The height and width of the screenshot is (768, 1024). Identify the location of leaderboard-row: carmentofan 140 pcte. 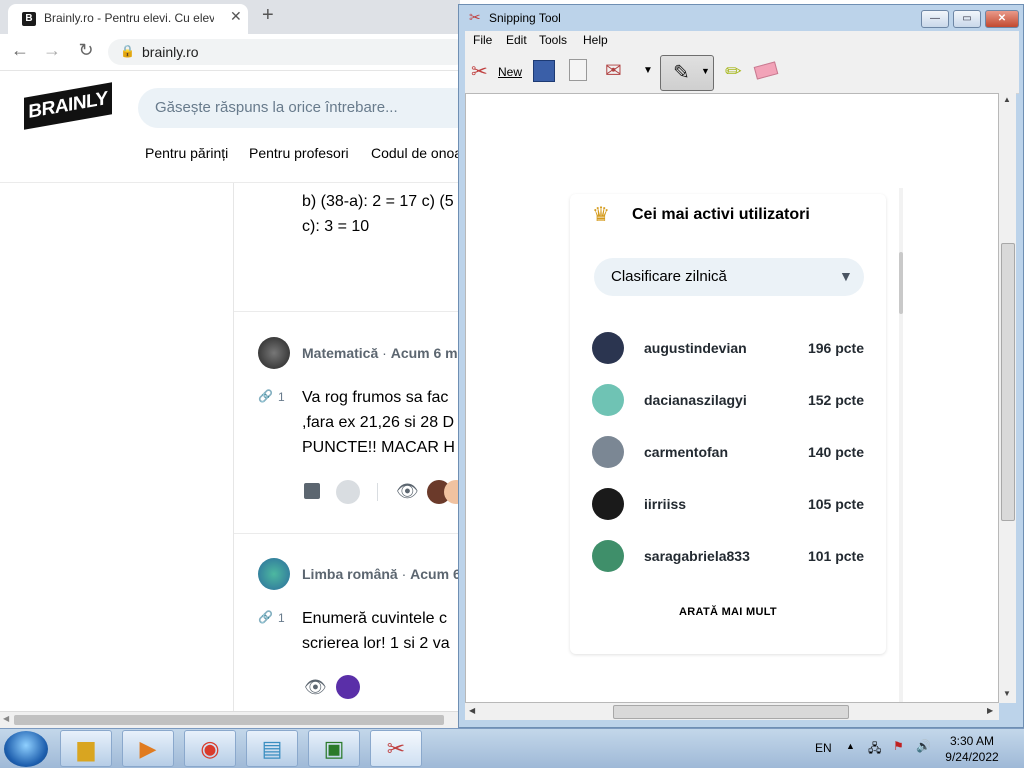
(728, 453).